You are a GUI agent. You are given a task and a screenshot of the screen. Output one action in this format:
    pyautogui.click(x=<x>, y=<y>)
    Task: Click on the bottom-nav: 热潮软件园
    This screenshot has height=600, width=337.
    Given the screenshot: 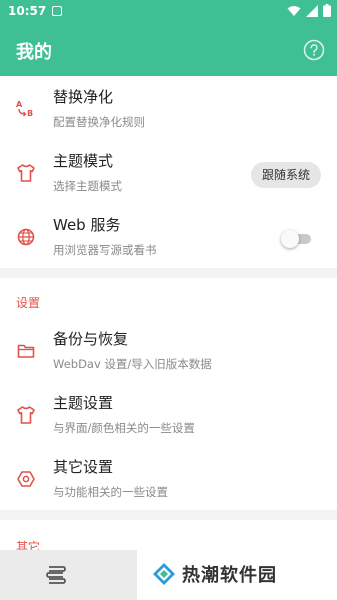 What is the action you would take?
    pyautogui.click(x=168, y=575)
    